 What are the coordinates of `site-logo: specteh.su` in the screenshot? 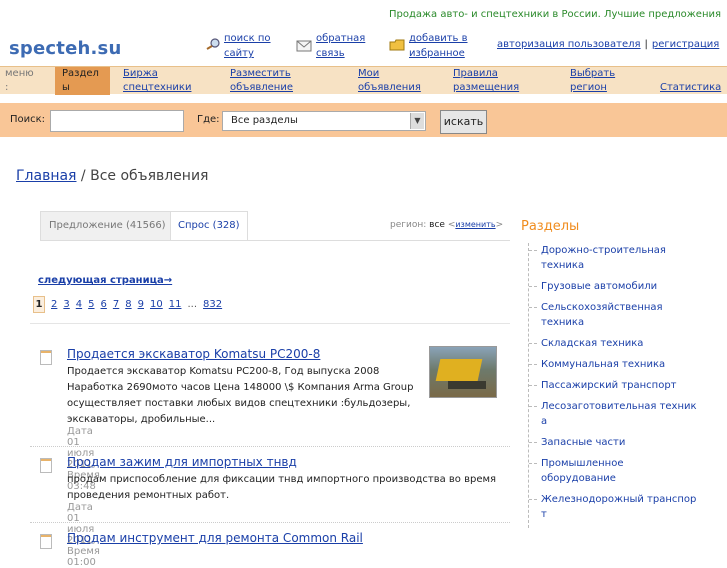 It's located at (65, 48).